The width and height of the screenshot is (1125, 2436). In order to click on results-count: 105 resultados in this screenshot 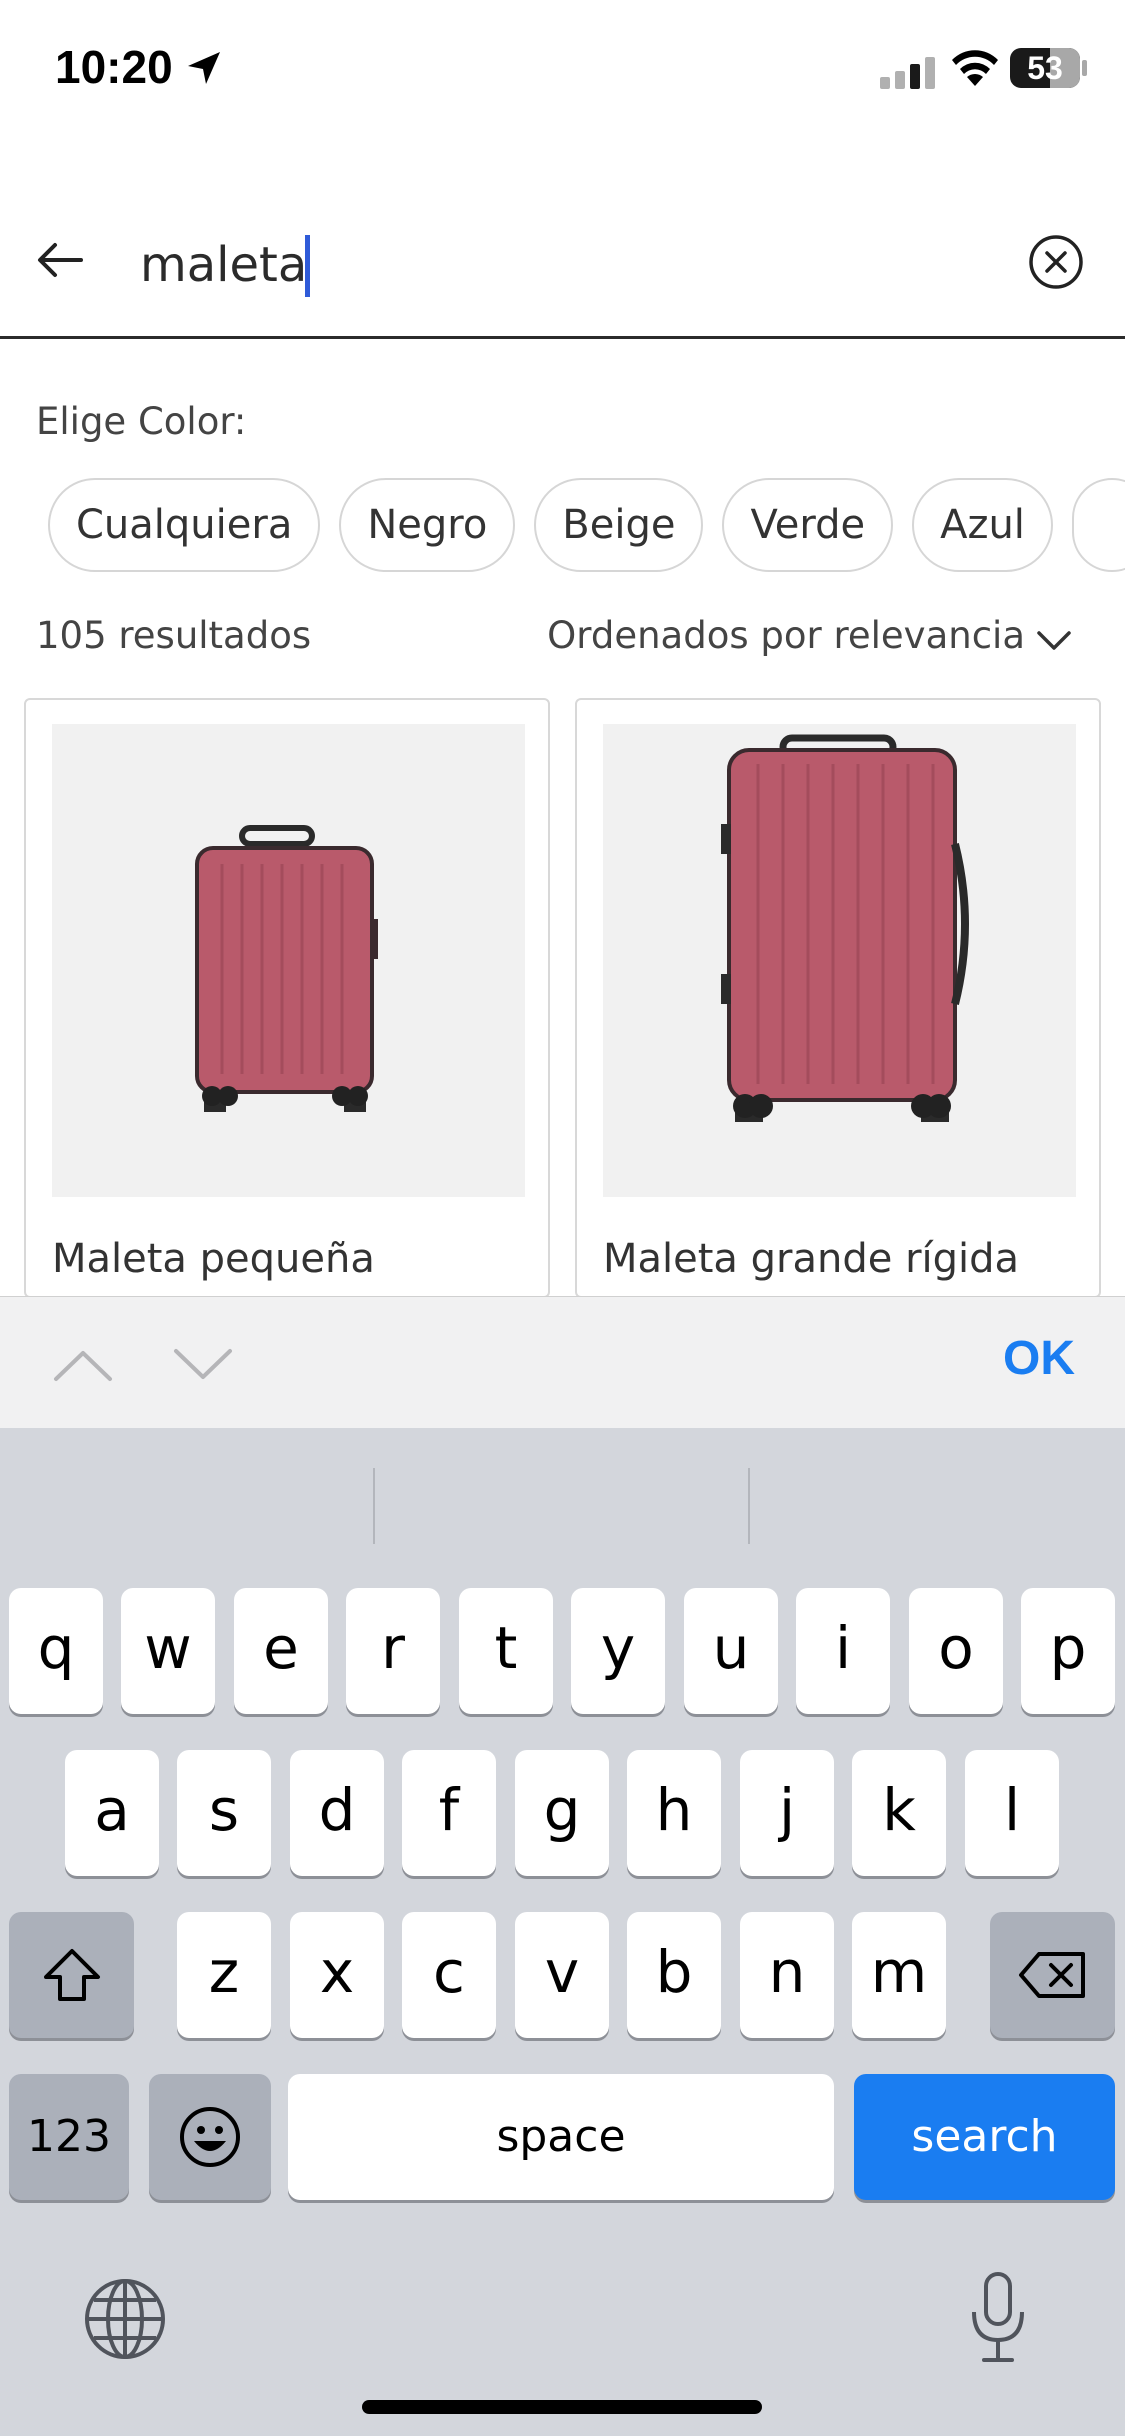, I will do `click(174, 635)`.